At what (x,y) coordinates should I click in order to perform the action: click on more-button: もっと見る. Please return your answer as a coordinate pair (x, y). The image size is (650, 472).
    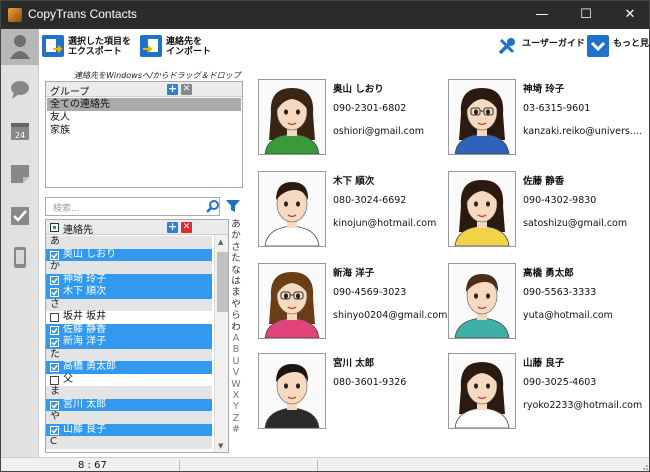
    Looking at the image, I should click on (618, 46).